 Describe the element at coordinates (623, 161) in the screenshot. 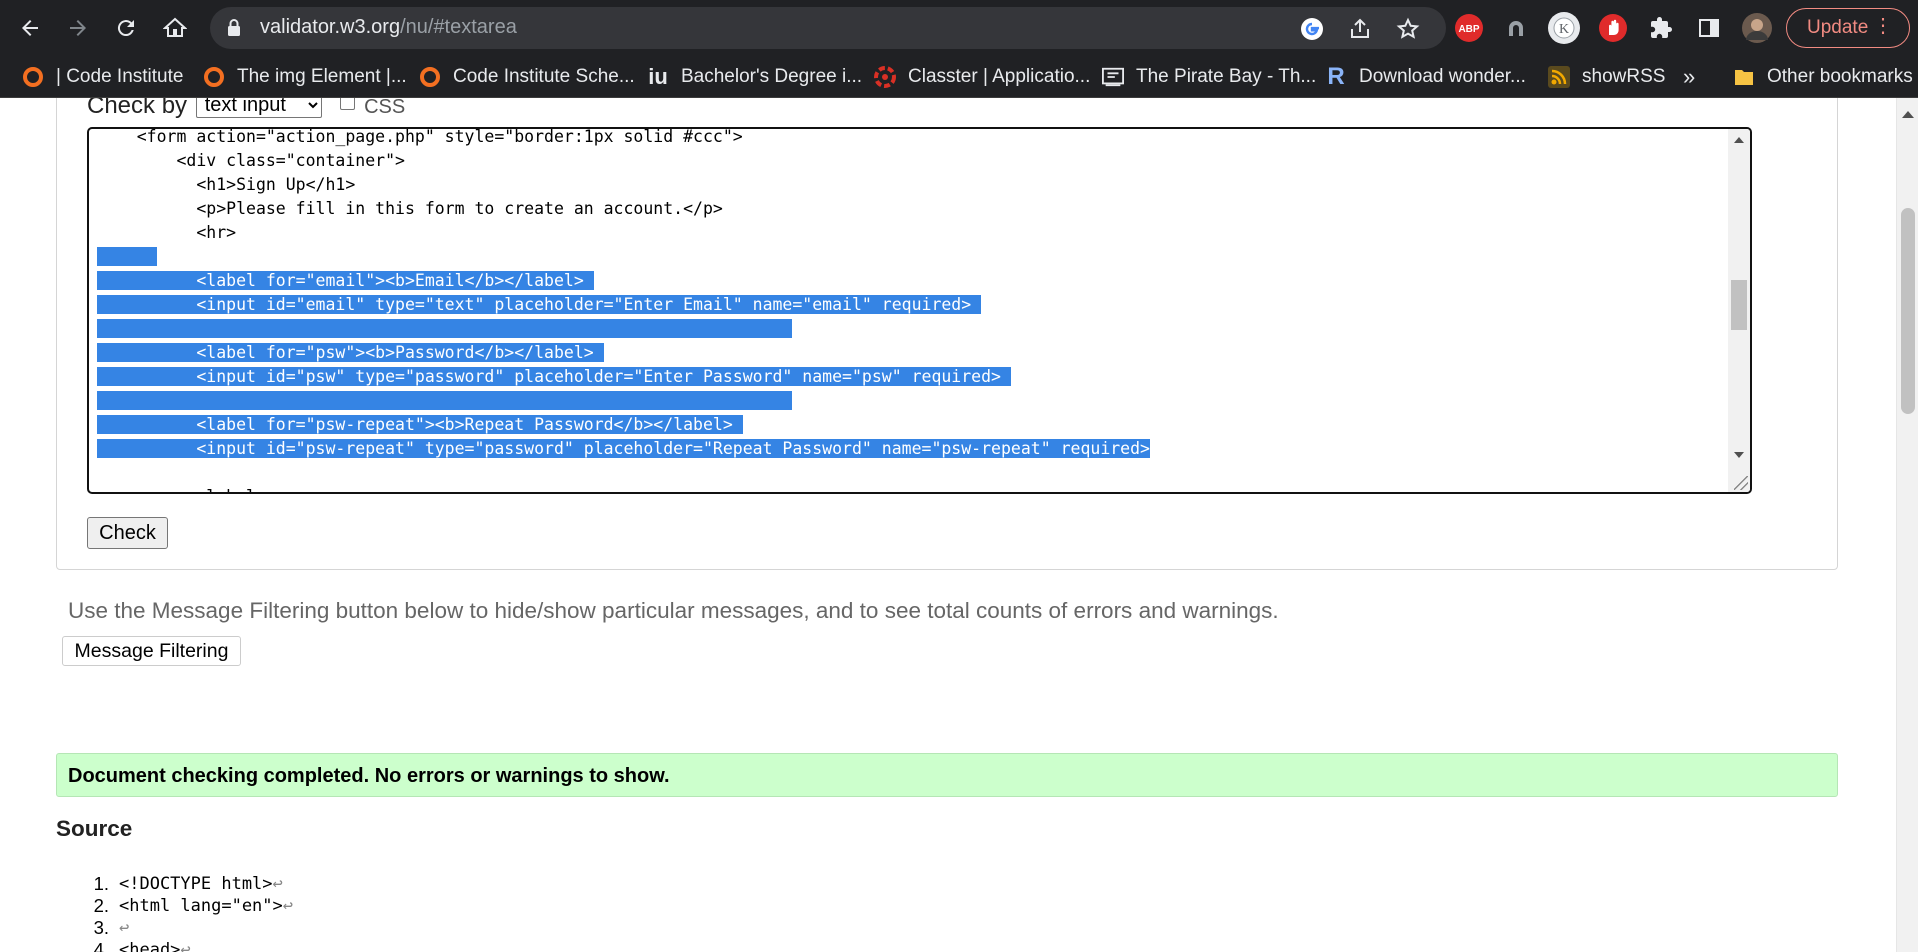

I see `code-line: <div class="container">` at that location.